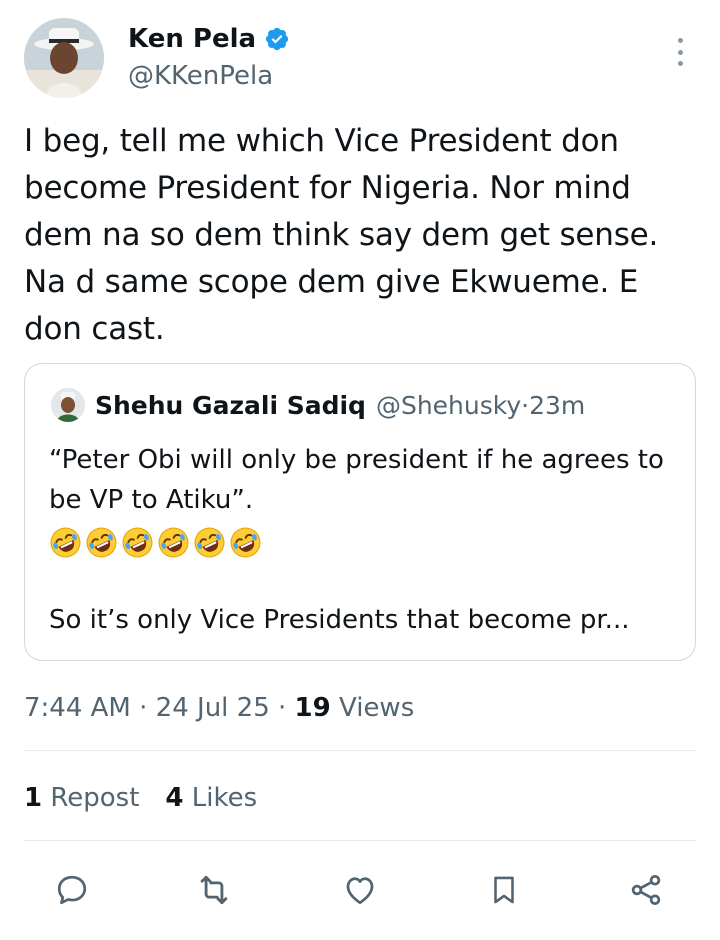 The height and width of the screenshot is (940, 720). I want to click on quoted-author-name: Shehu Gazali Sadiq, so click(230, 405).